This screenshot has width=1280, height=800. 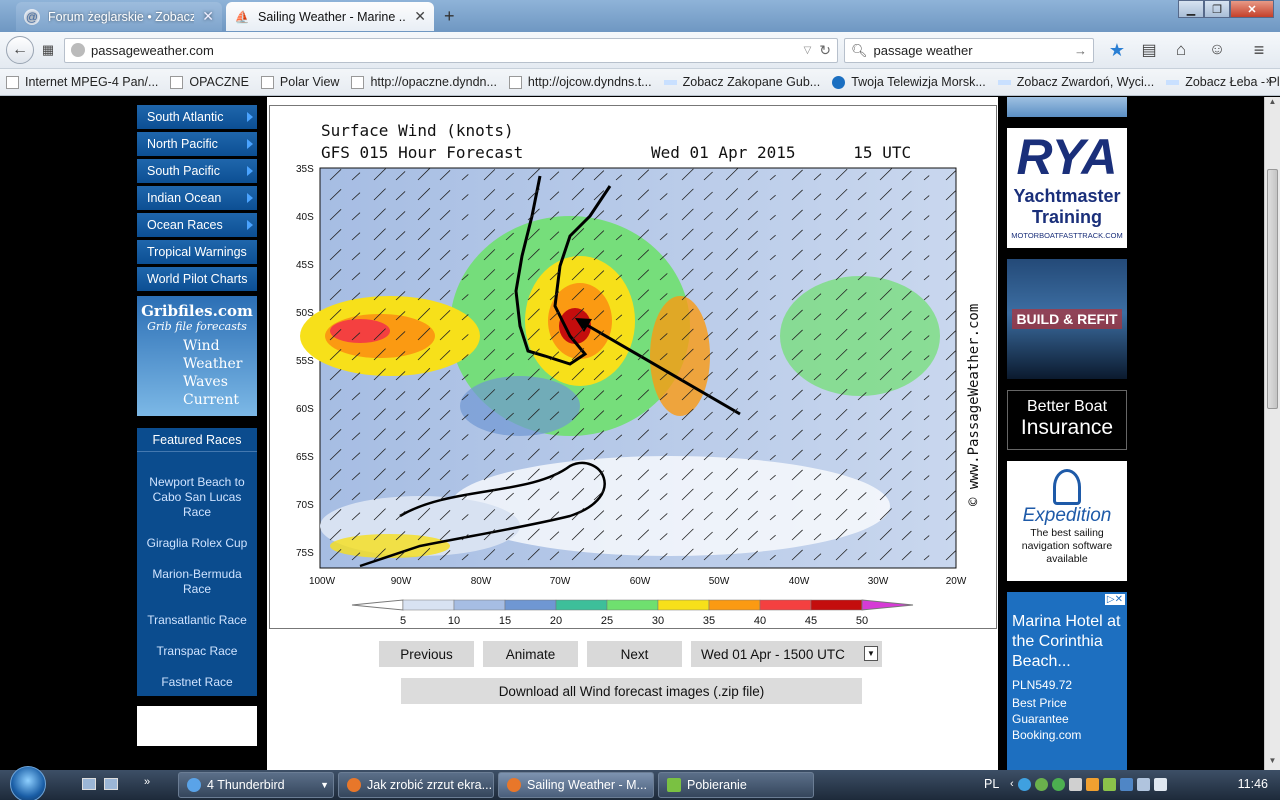 What do you see at coordinates (197, 279) in the screenshot?
I see `menu-world-pilot-charts: World Pilot Charts` at bounding box center [197, 279].